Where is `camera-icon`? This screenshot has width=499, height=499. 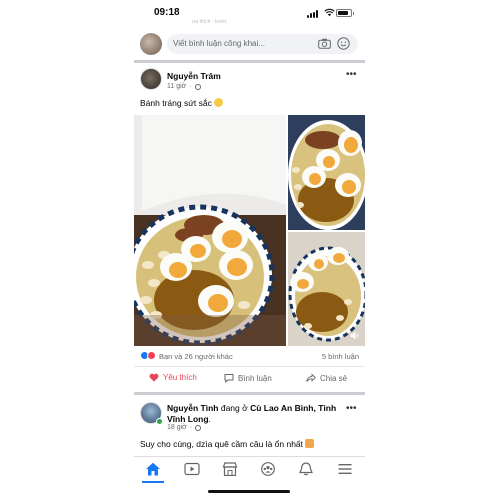
camera-icon is located at coordinates (324, 43).